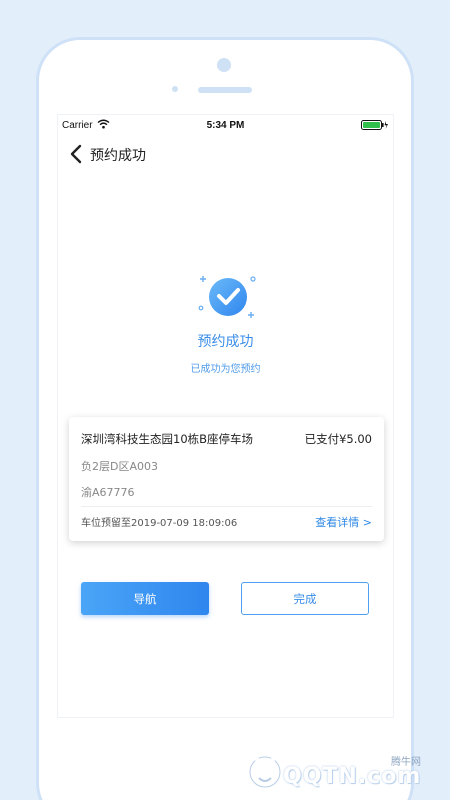  Describe the element at coordinates (265, 771) in the screenshot. I see `bull-logo-icon` at that location.